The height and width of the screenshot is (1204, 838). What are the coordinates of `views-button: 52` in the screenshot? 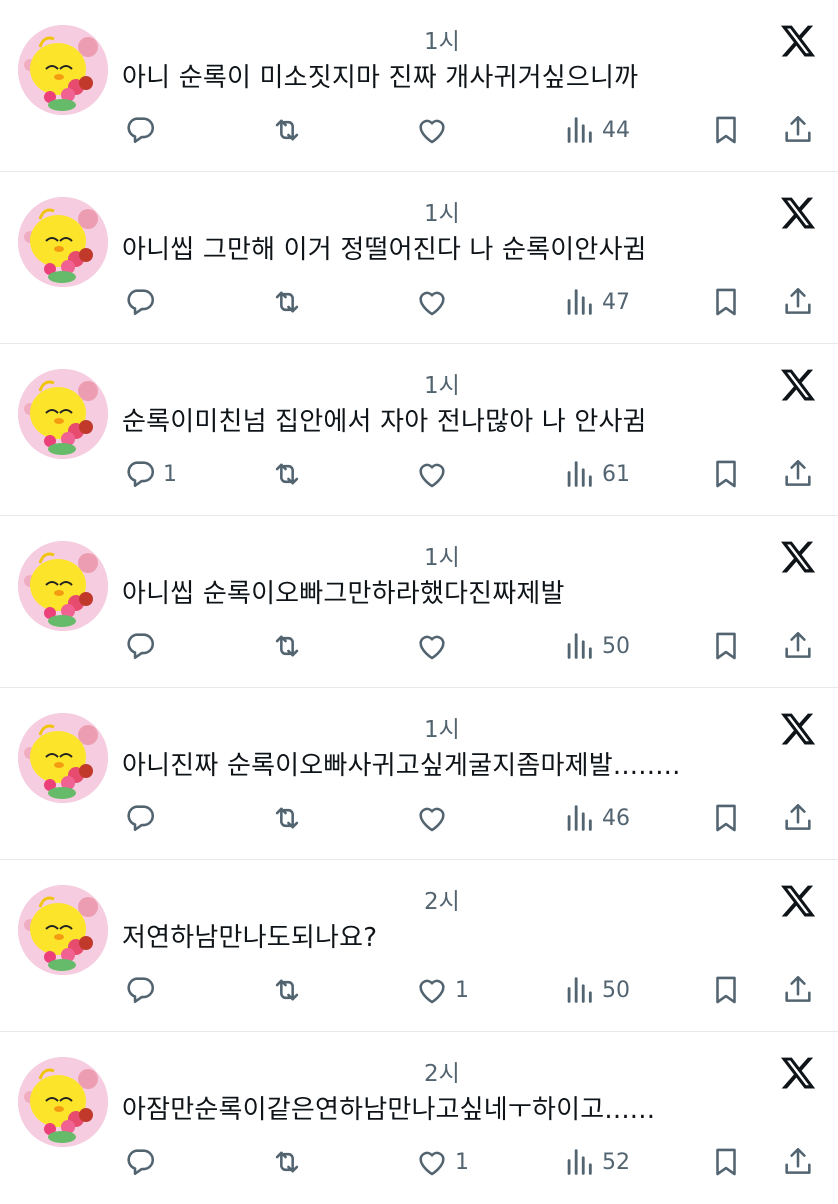 It's located at (596, 1162).